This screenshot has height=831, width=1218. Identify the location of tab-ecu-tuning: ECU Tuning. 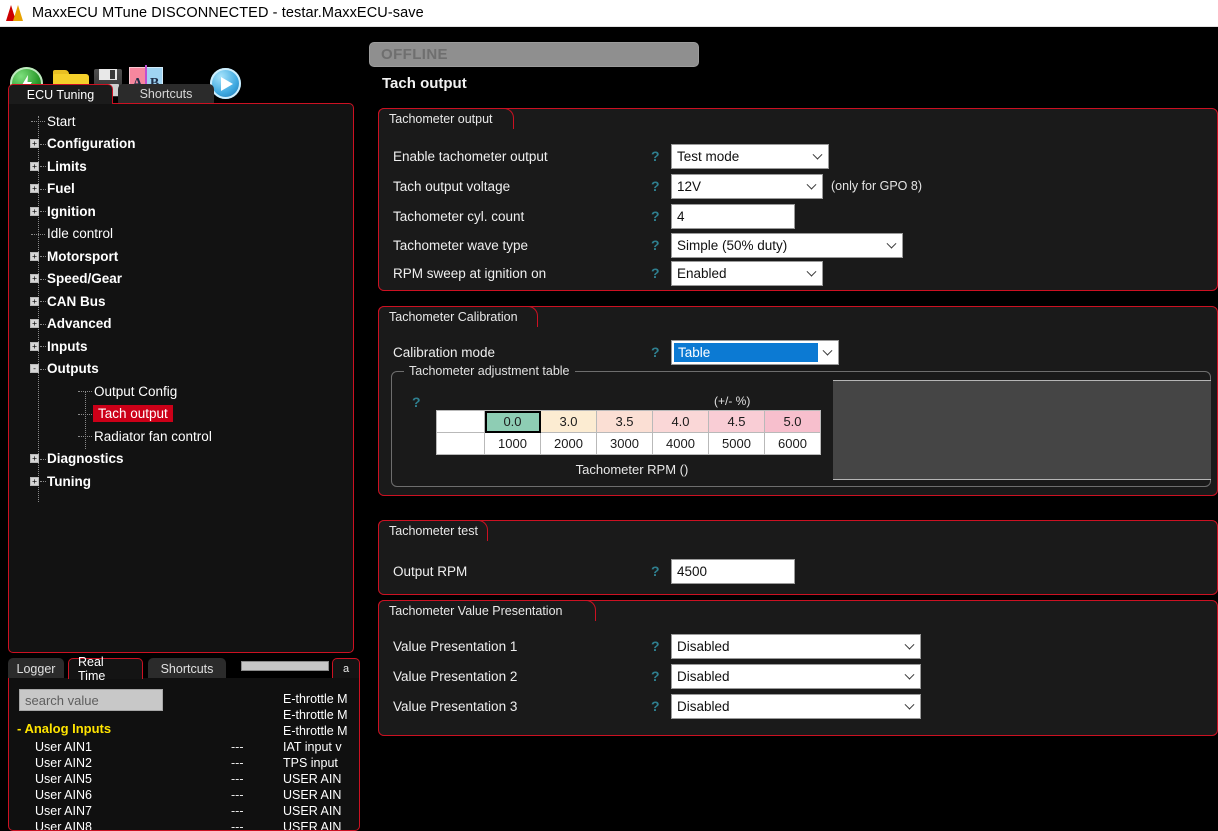
(60, 94).